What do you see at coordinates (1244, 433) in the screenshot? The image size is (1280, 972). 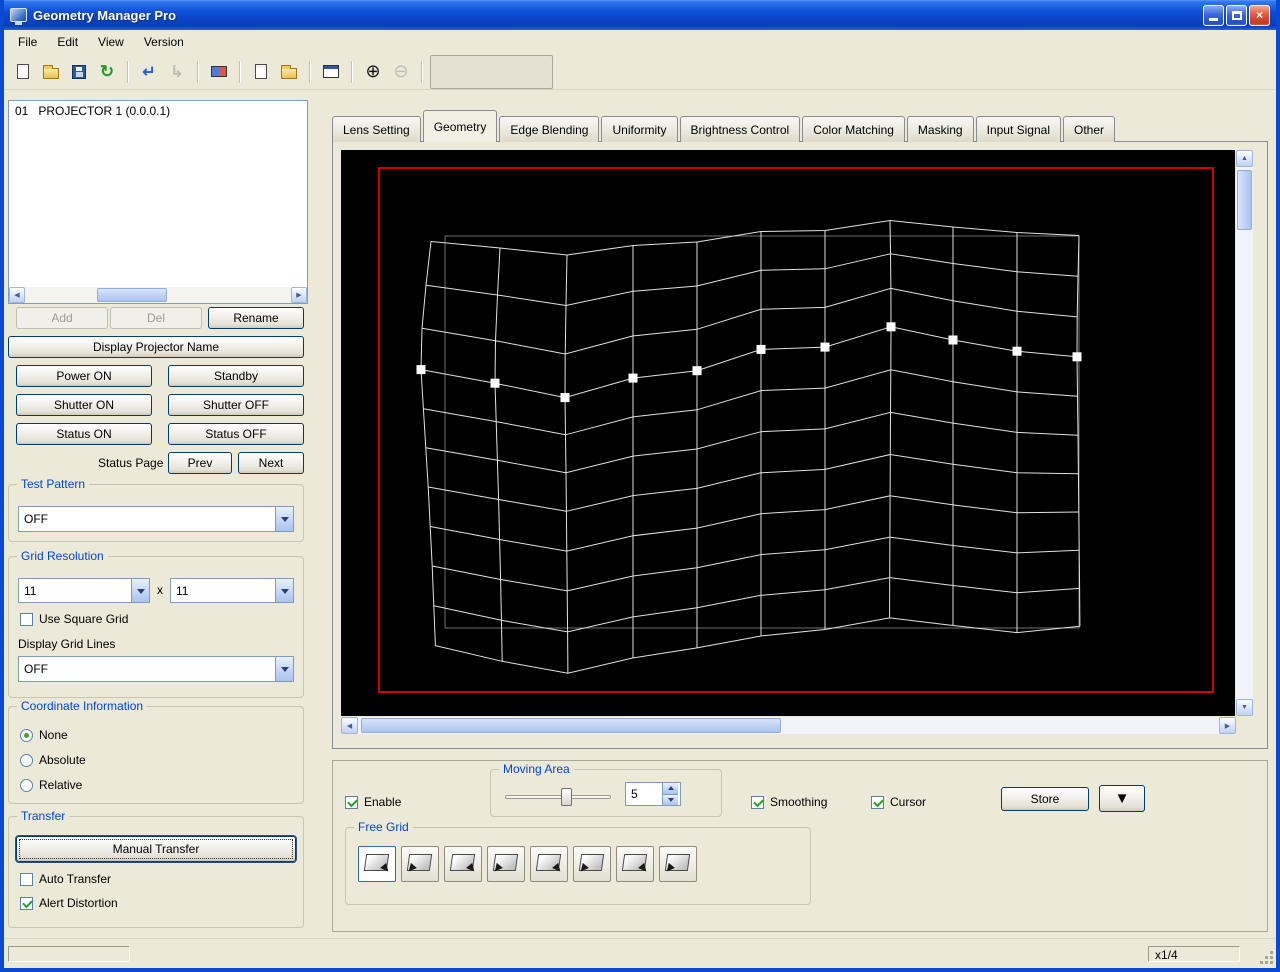 I see `canvas-vertical-scrollbar: ▲ ▼` at bounding box center [1244, 433].